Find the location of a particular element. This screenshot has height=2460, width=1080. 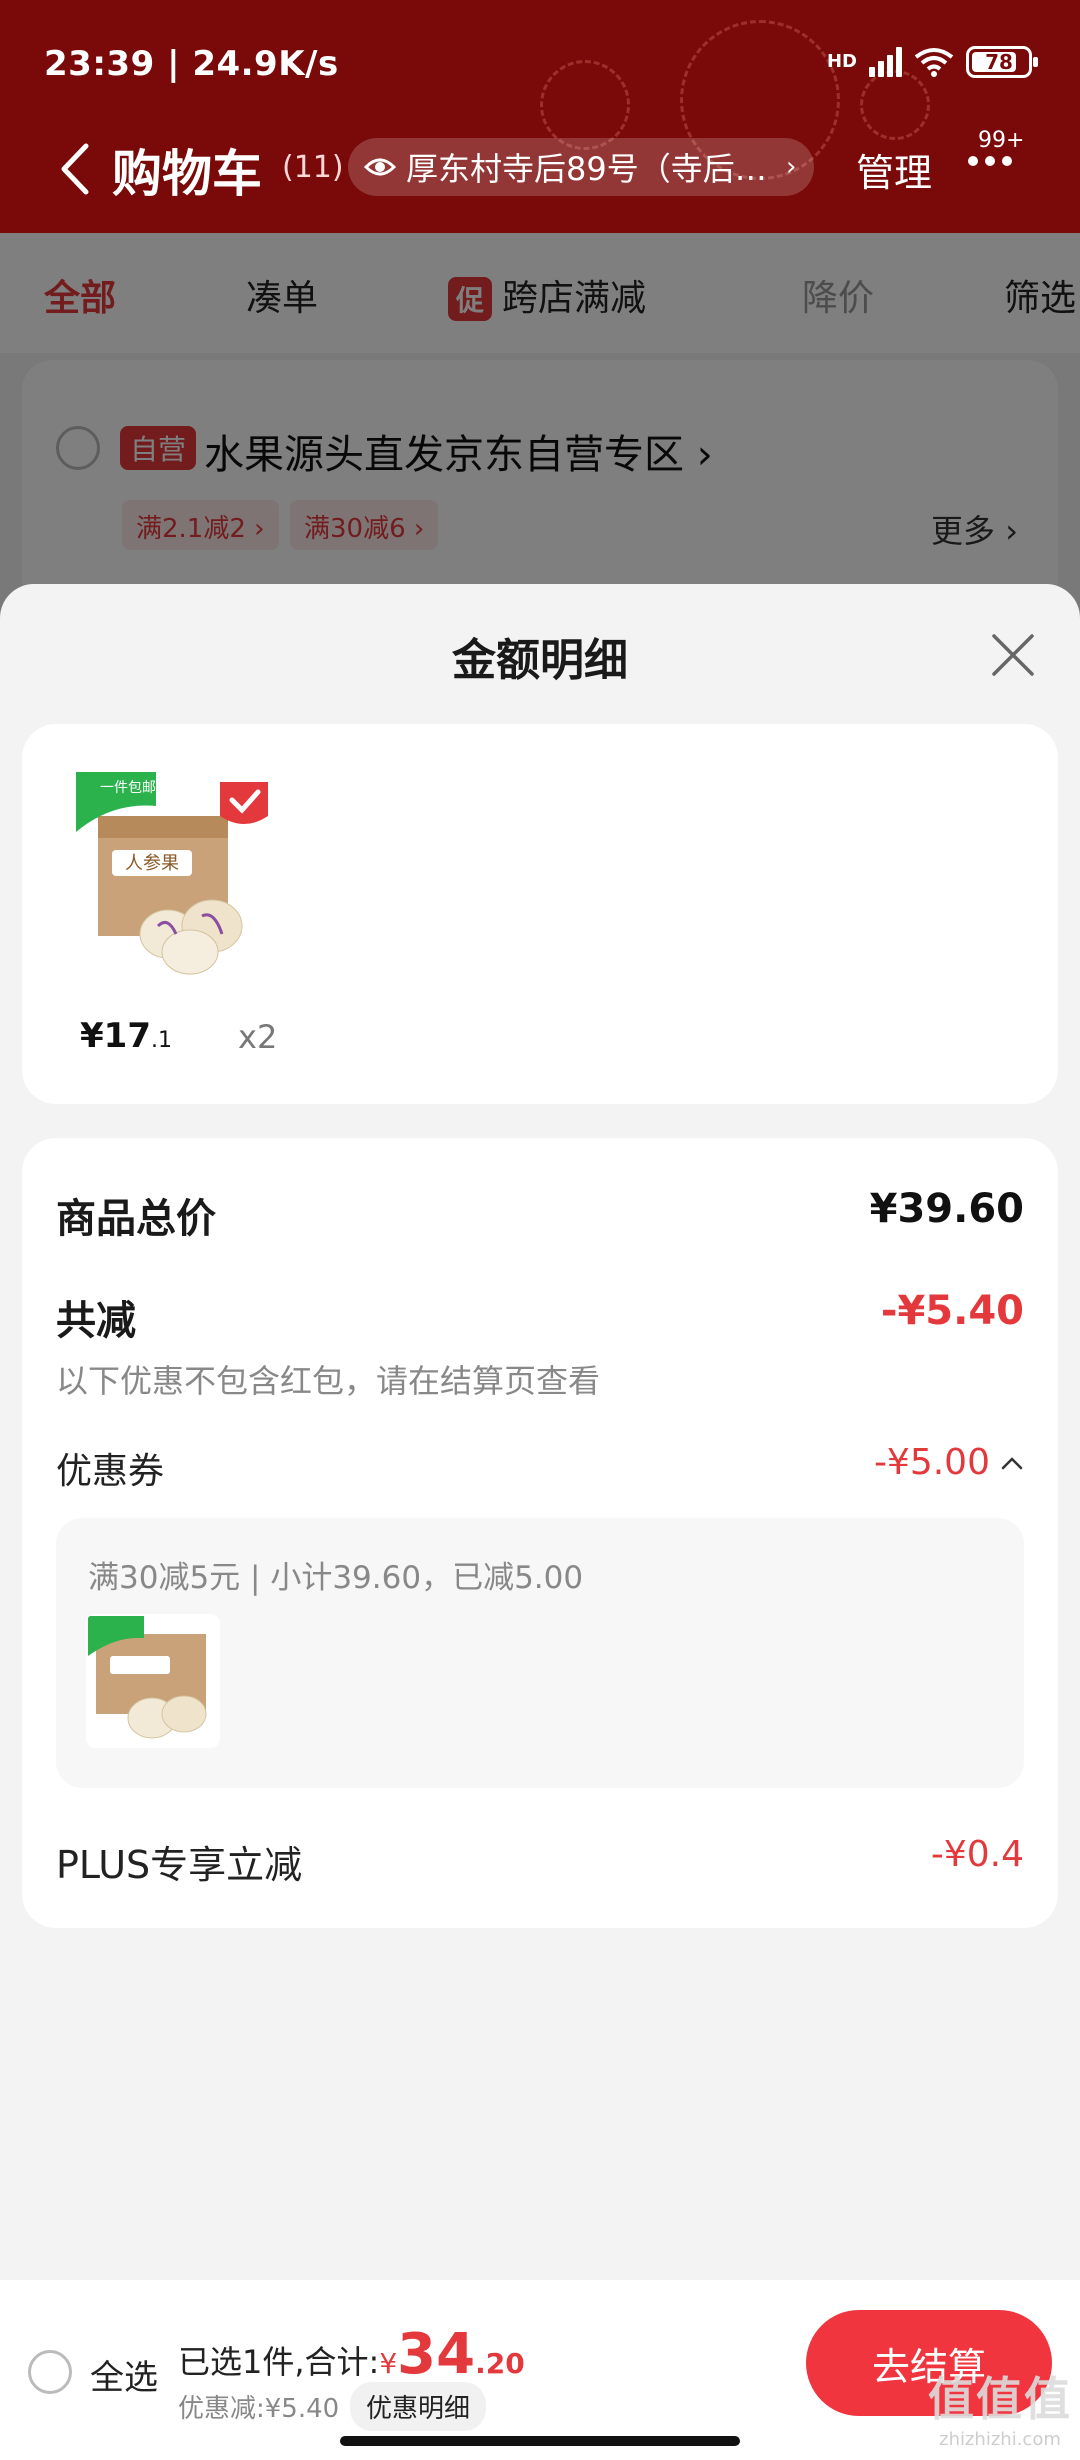

goods-total-label: 商品总价 is located at coordinates (136, 1219).